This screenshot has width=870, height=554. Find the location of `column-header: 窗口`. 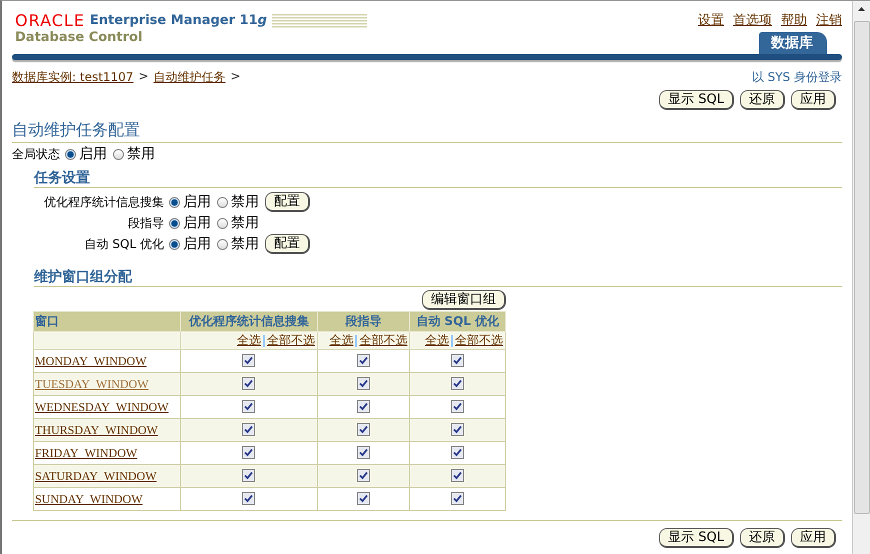

column-header: 窗口 is located at coordinates (107, 322).